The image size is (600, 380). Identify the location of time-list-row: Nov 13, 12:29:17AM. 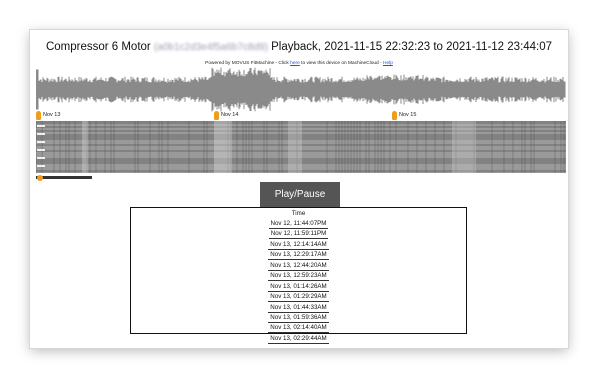
(298, 255).